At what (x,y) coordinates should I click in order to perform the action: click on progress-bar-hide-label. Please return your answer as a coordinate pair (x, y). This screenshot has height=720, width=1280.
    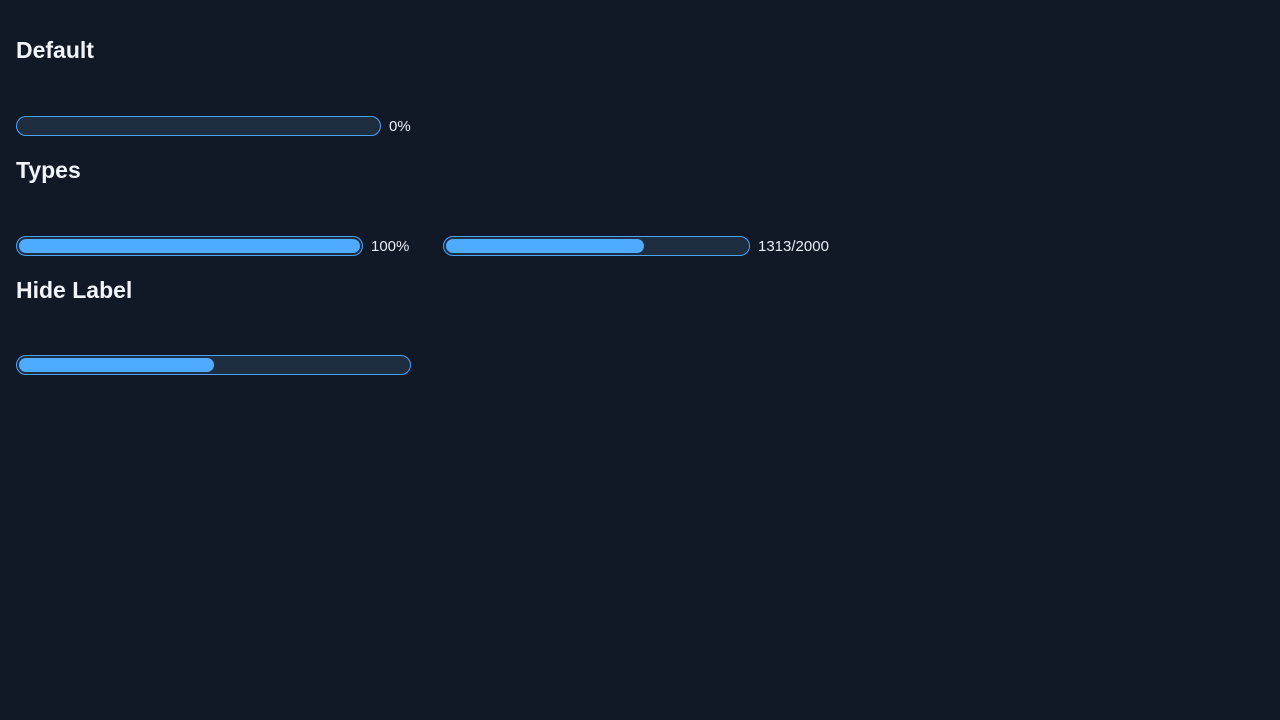
    Looking at the image, I should click on (213, 365).